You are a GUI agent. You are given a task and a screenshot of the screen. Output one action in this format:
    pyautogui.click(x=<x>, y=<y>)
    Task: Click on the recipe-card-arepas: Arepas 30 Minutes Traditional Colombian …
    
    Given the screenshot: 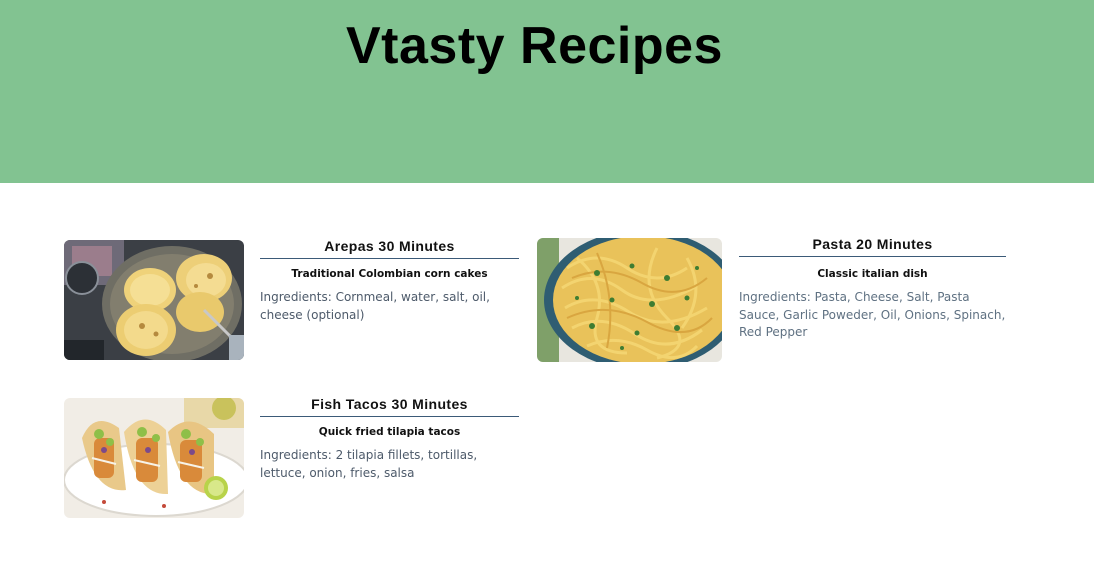 What is the action you would take?
    pyautogui.click(x=292, y=299)
    